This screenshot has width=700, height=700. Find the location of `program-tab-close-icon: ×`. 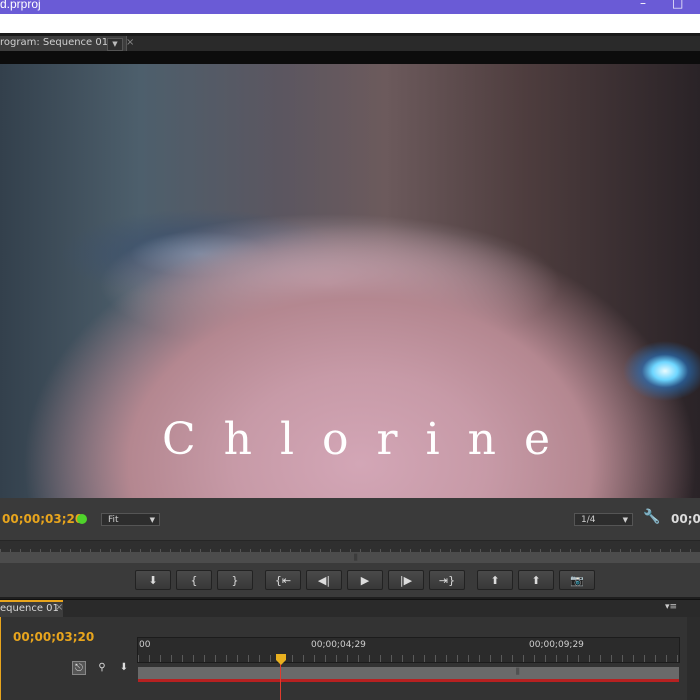

program-tab-close-icon: × is located at coordinates (130, 42).